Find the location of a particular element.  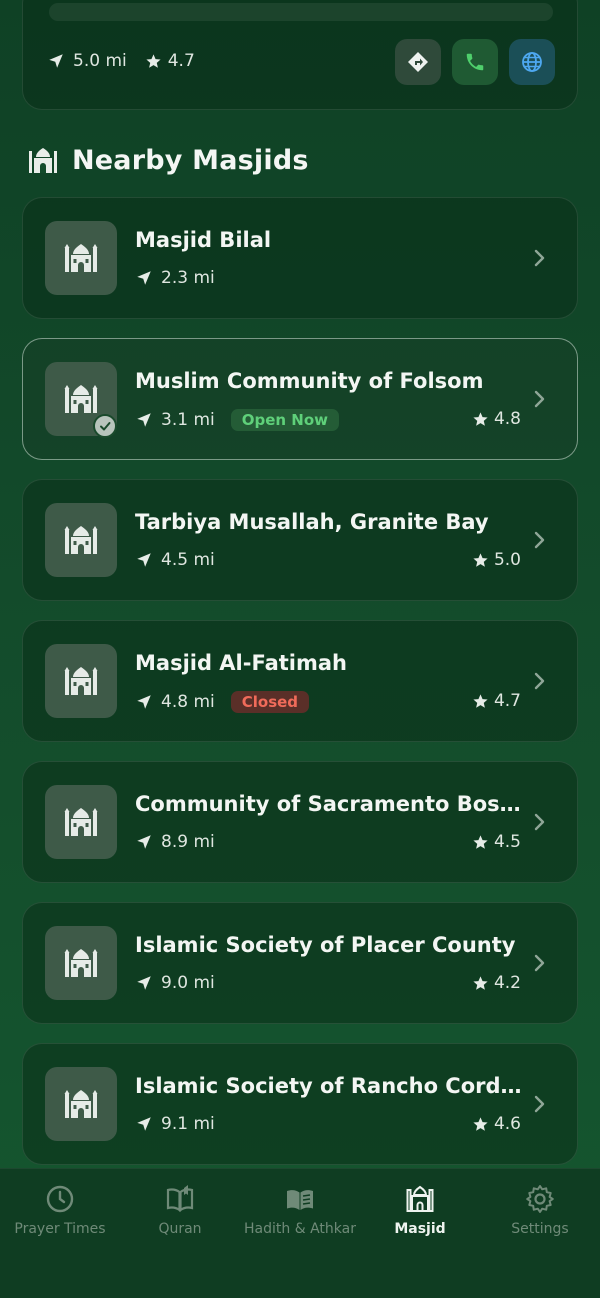

nav-settings: Settings is located at coordinates (540, 1210).